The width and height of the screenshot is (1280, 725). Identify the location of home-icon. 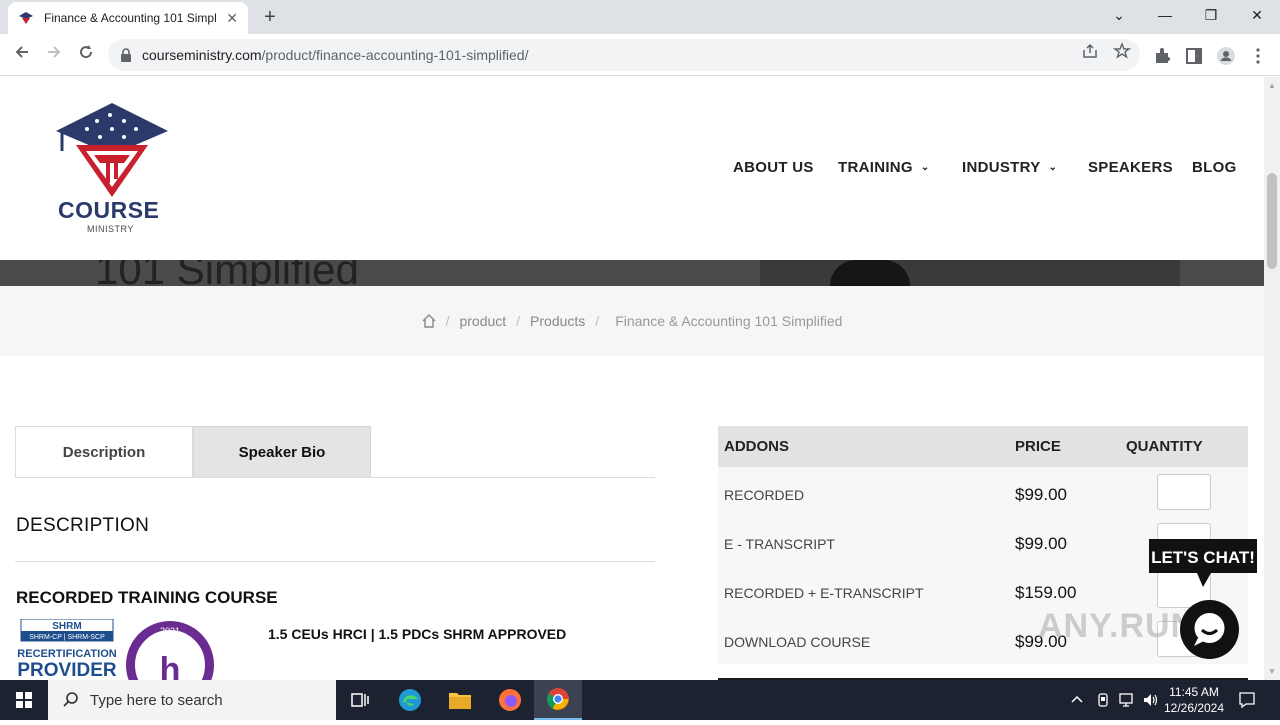
(429, 321).